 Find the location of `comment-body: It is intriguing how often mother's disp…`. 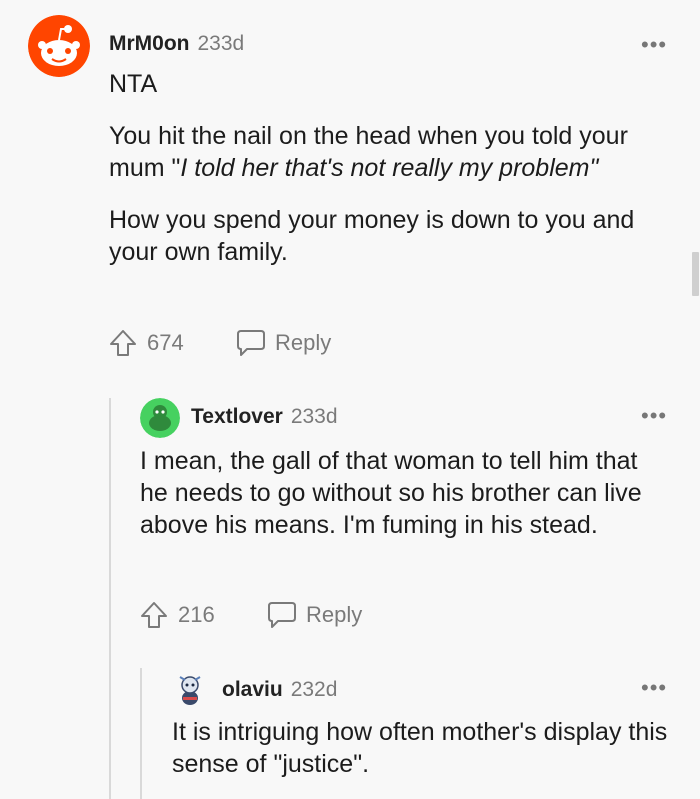

comment-body: It is intriguing how often mother's disp… is located at coordinates (420, 748).